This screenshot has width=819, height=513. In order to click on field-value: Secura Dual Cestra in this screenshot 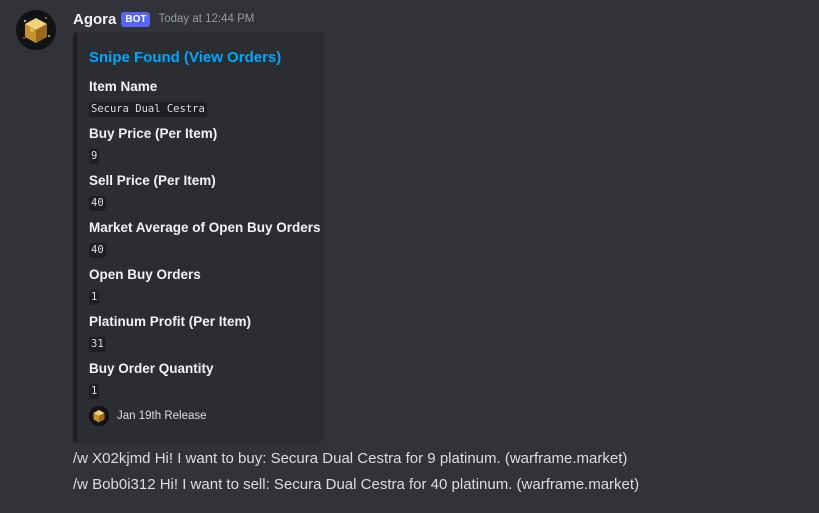, I will do `click(148, 109)`.